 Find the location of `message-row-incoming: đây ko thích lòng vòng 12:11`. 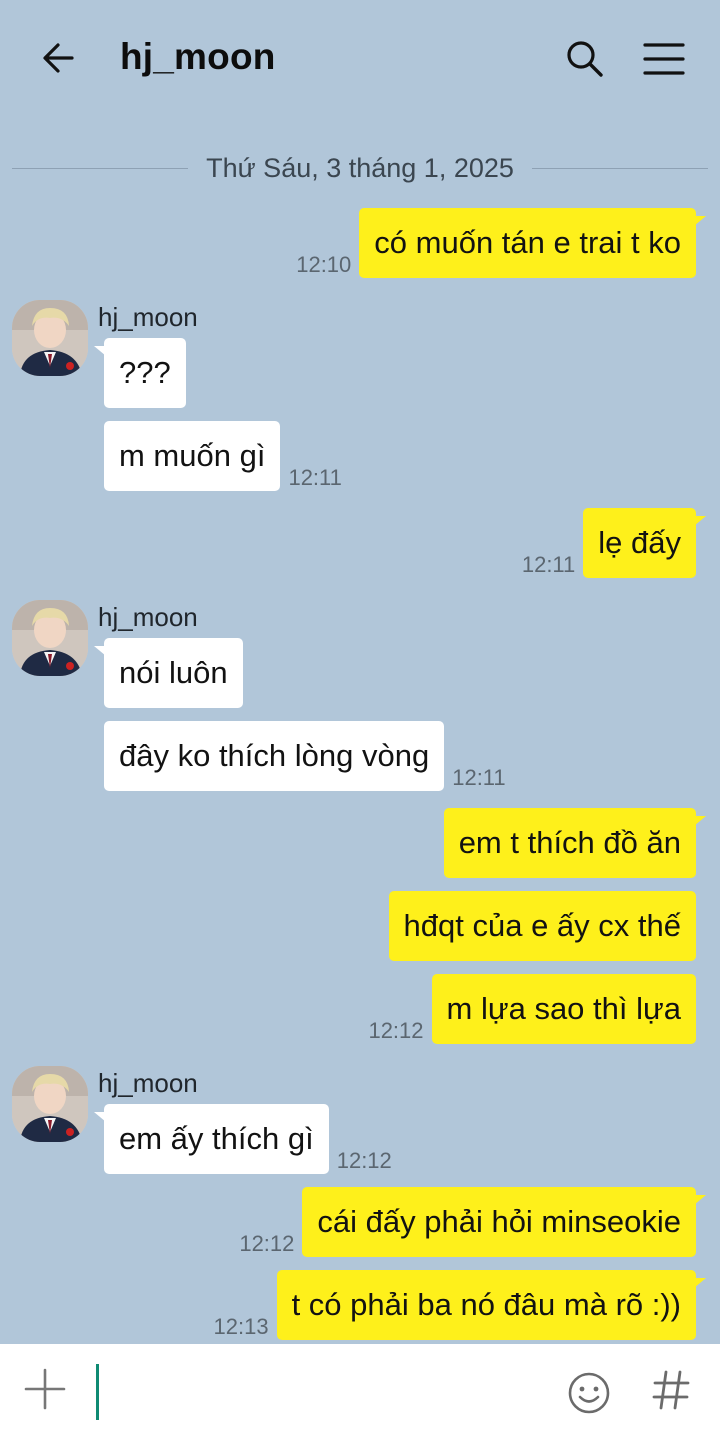

message-row-incoming: đây ko thích lòng vòng 12:11 is located at coordinates (309, 756).